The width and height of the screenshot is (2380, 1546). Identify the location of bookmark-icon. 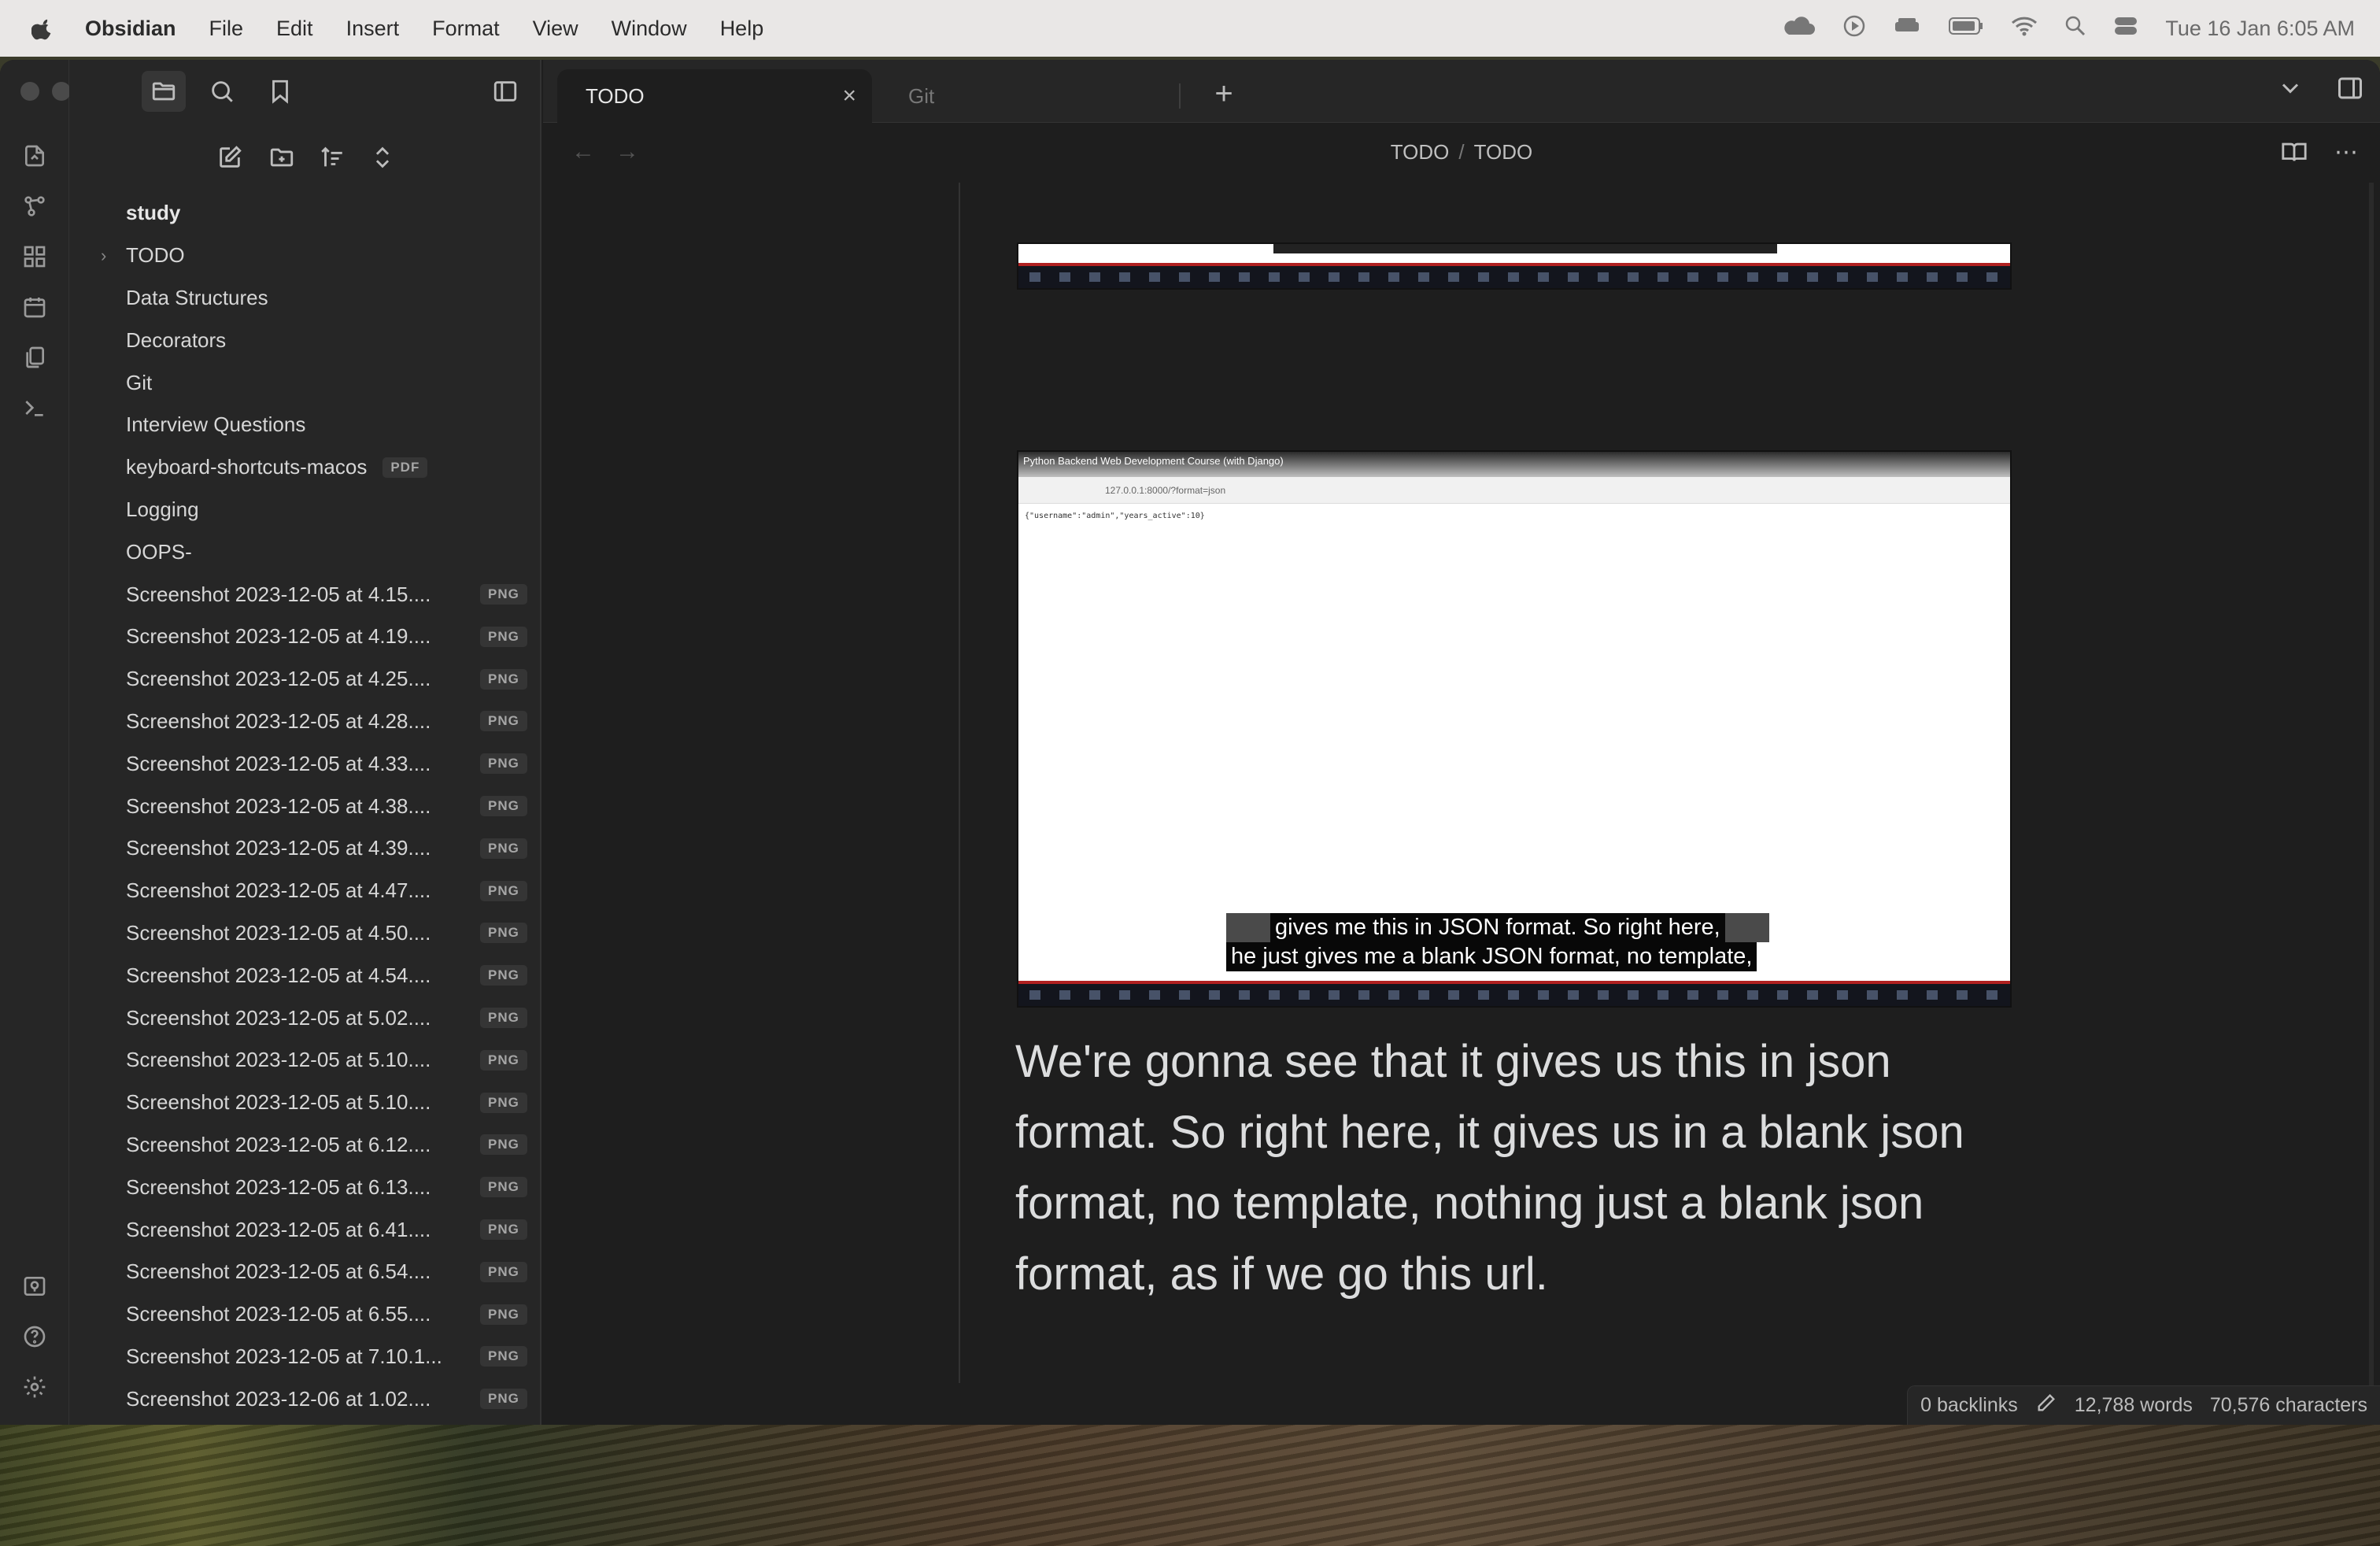
(280, 91).